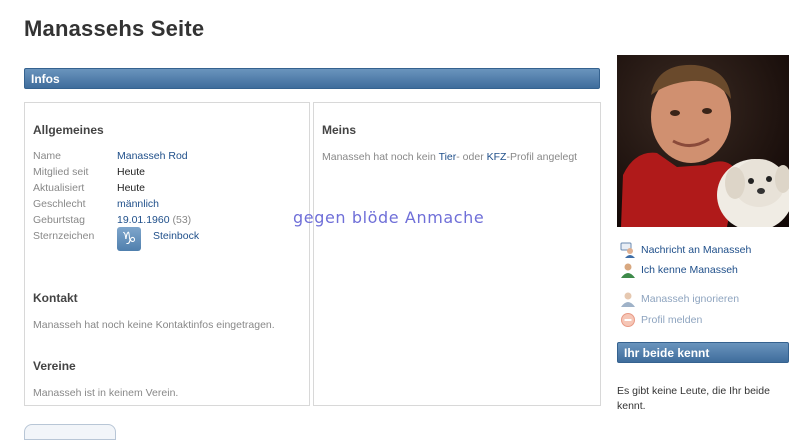 Image resolution: width=800 pixels, height=440 pixels. I want to click on meins-text-part: - oder, so click(471, 157).